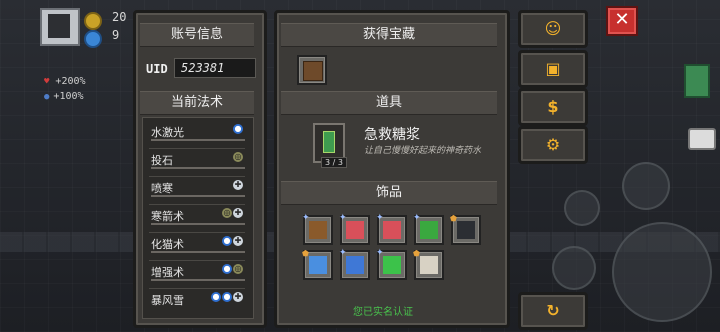 This screenshot has width=720, height=332. I want to click on skill-button-bg, so click(574, 268).